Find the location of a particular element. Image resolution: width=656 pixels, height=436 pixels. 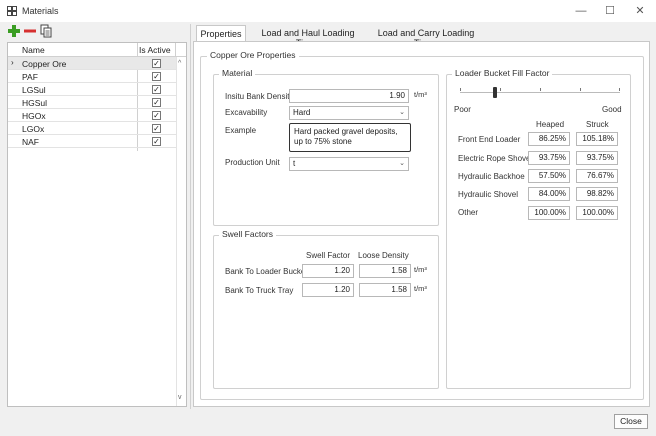

list-item-name: NAF is located at coordinates (30, 141).